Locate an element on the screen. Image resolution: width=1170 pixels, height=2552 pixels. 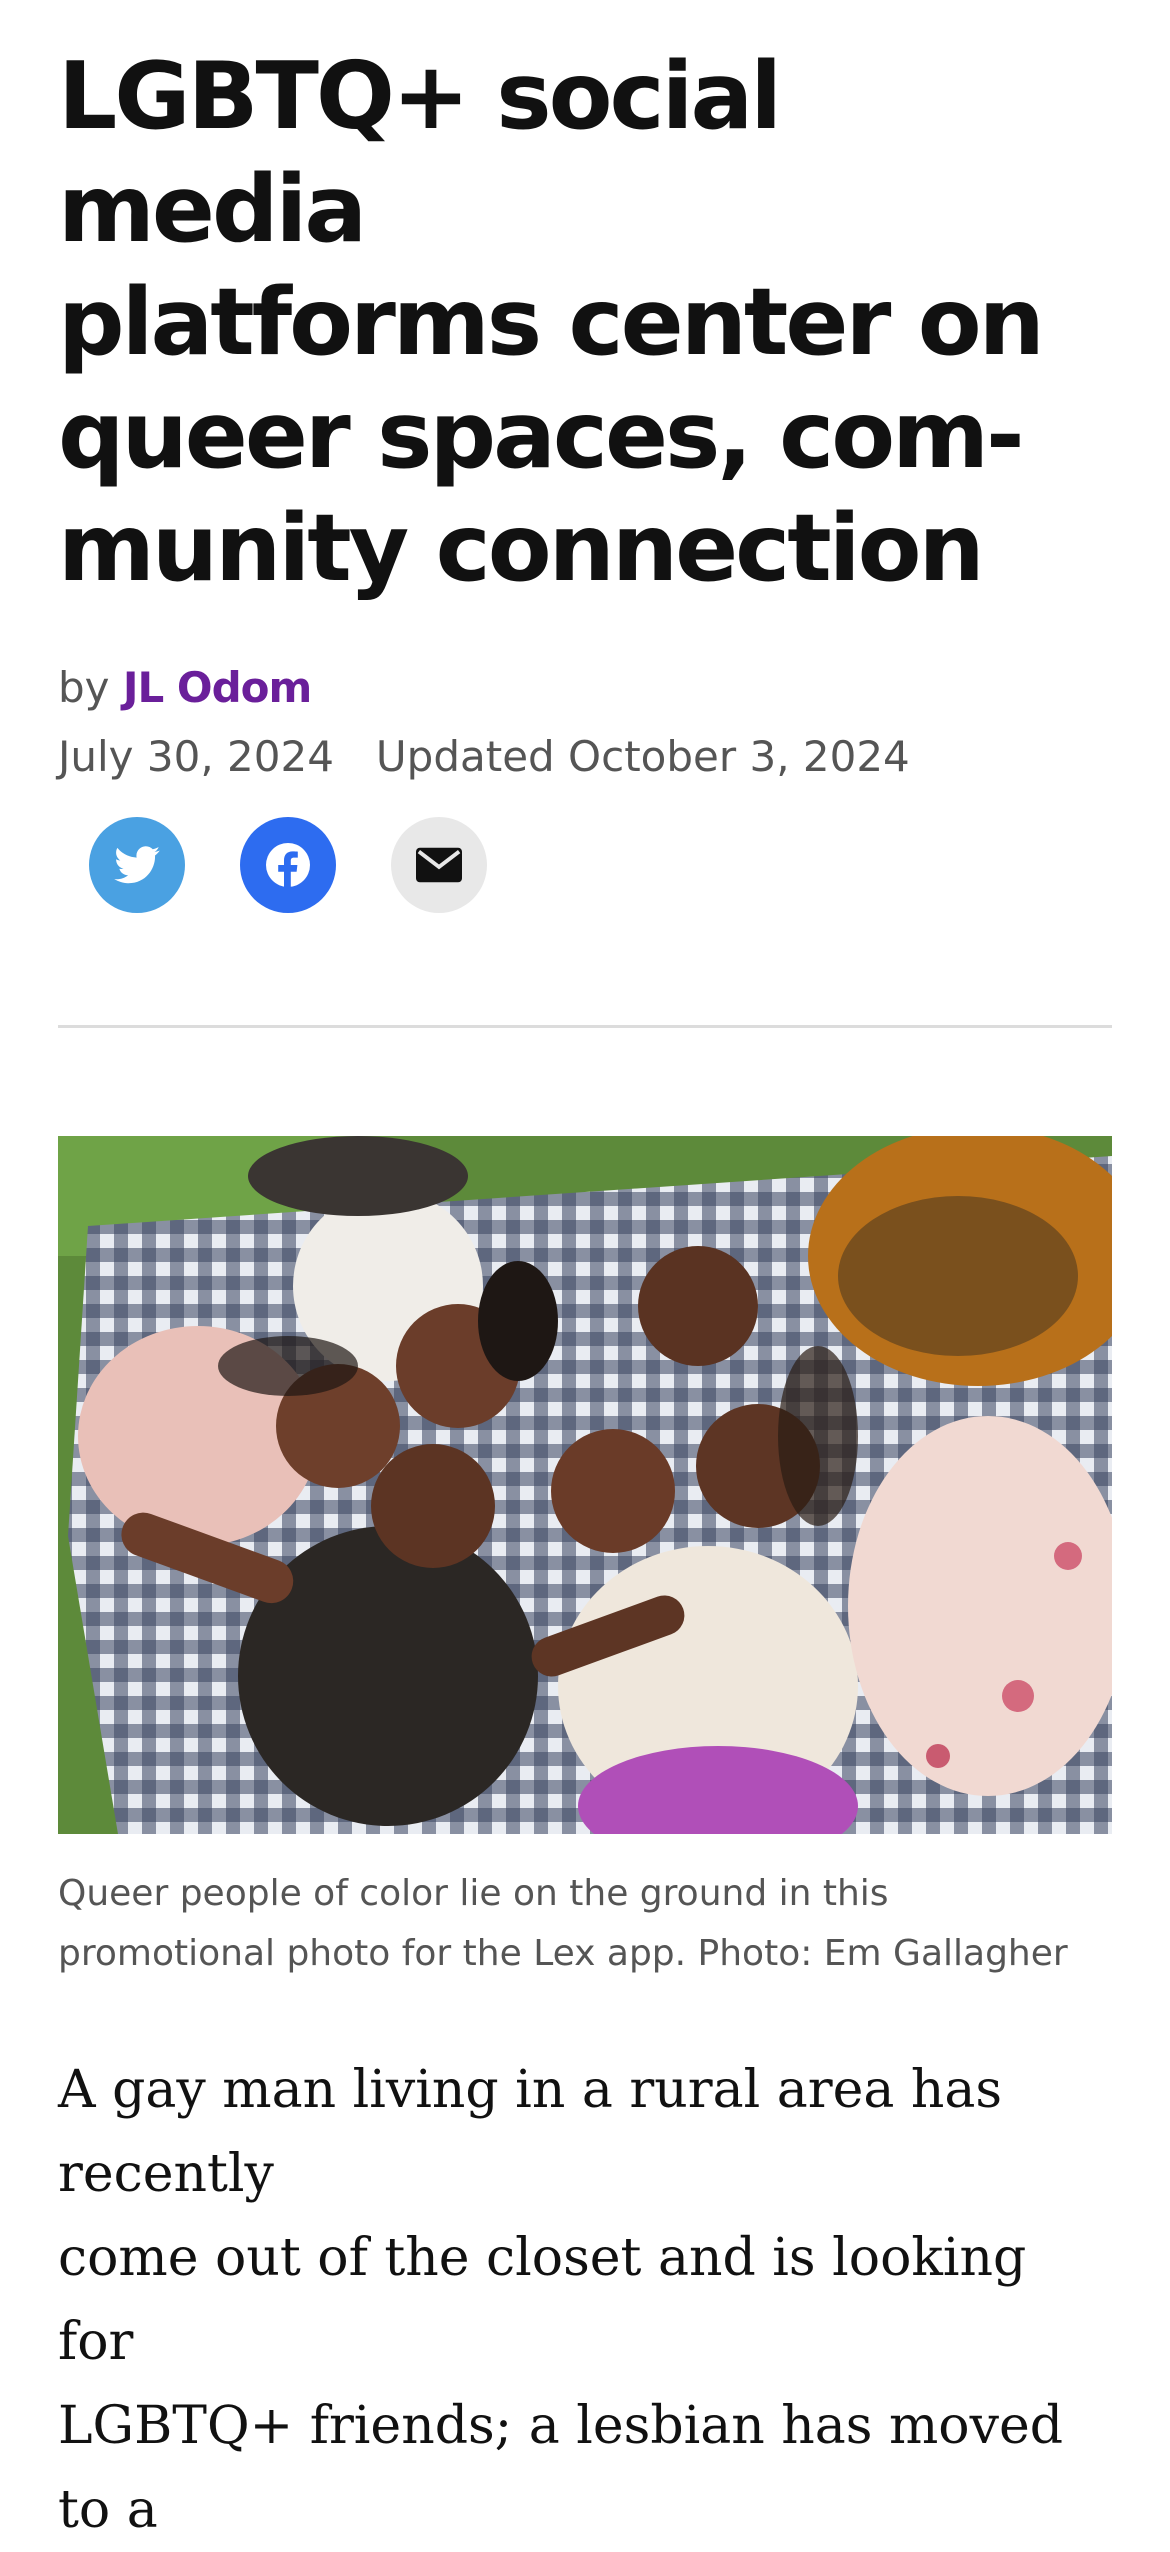
divider is located at coordinates (585, 1026).